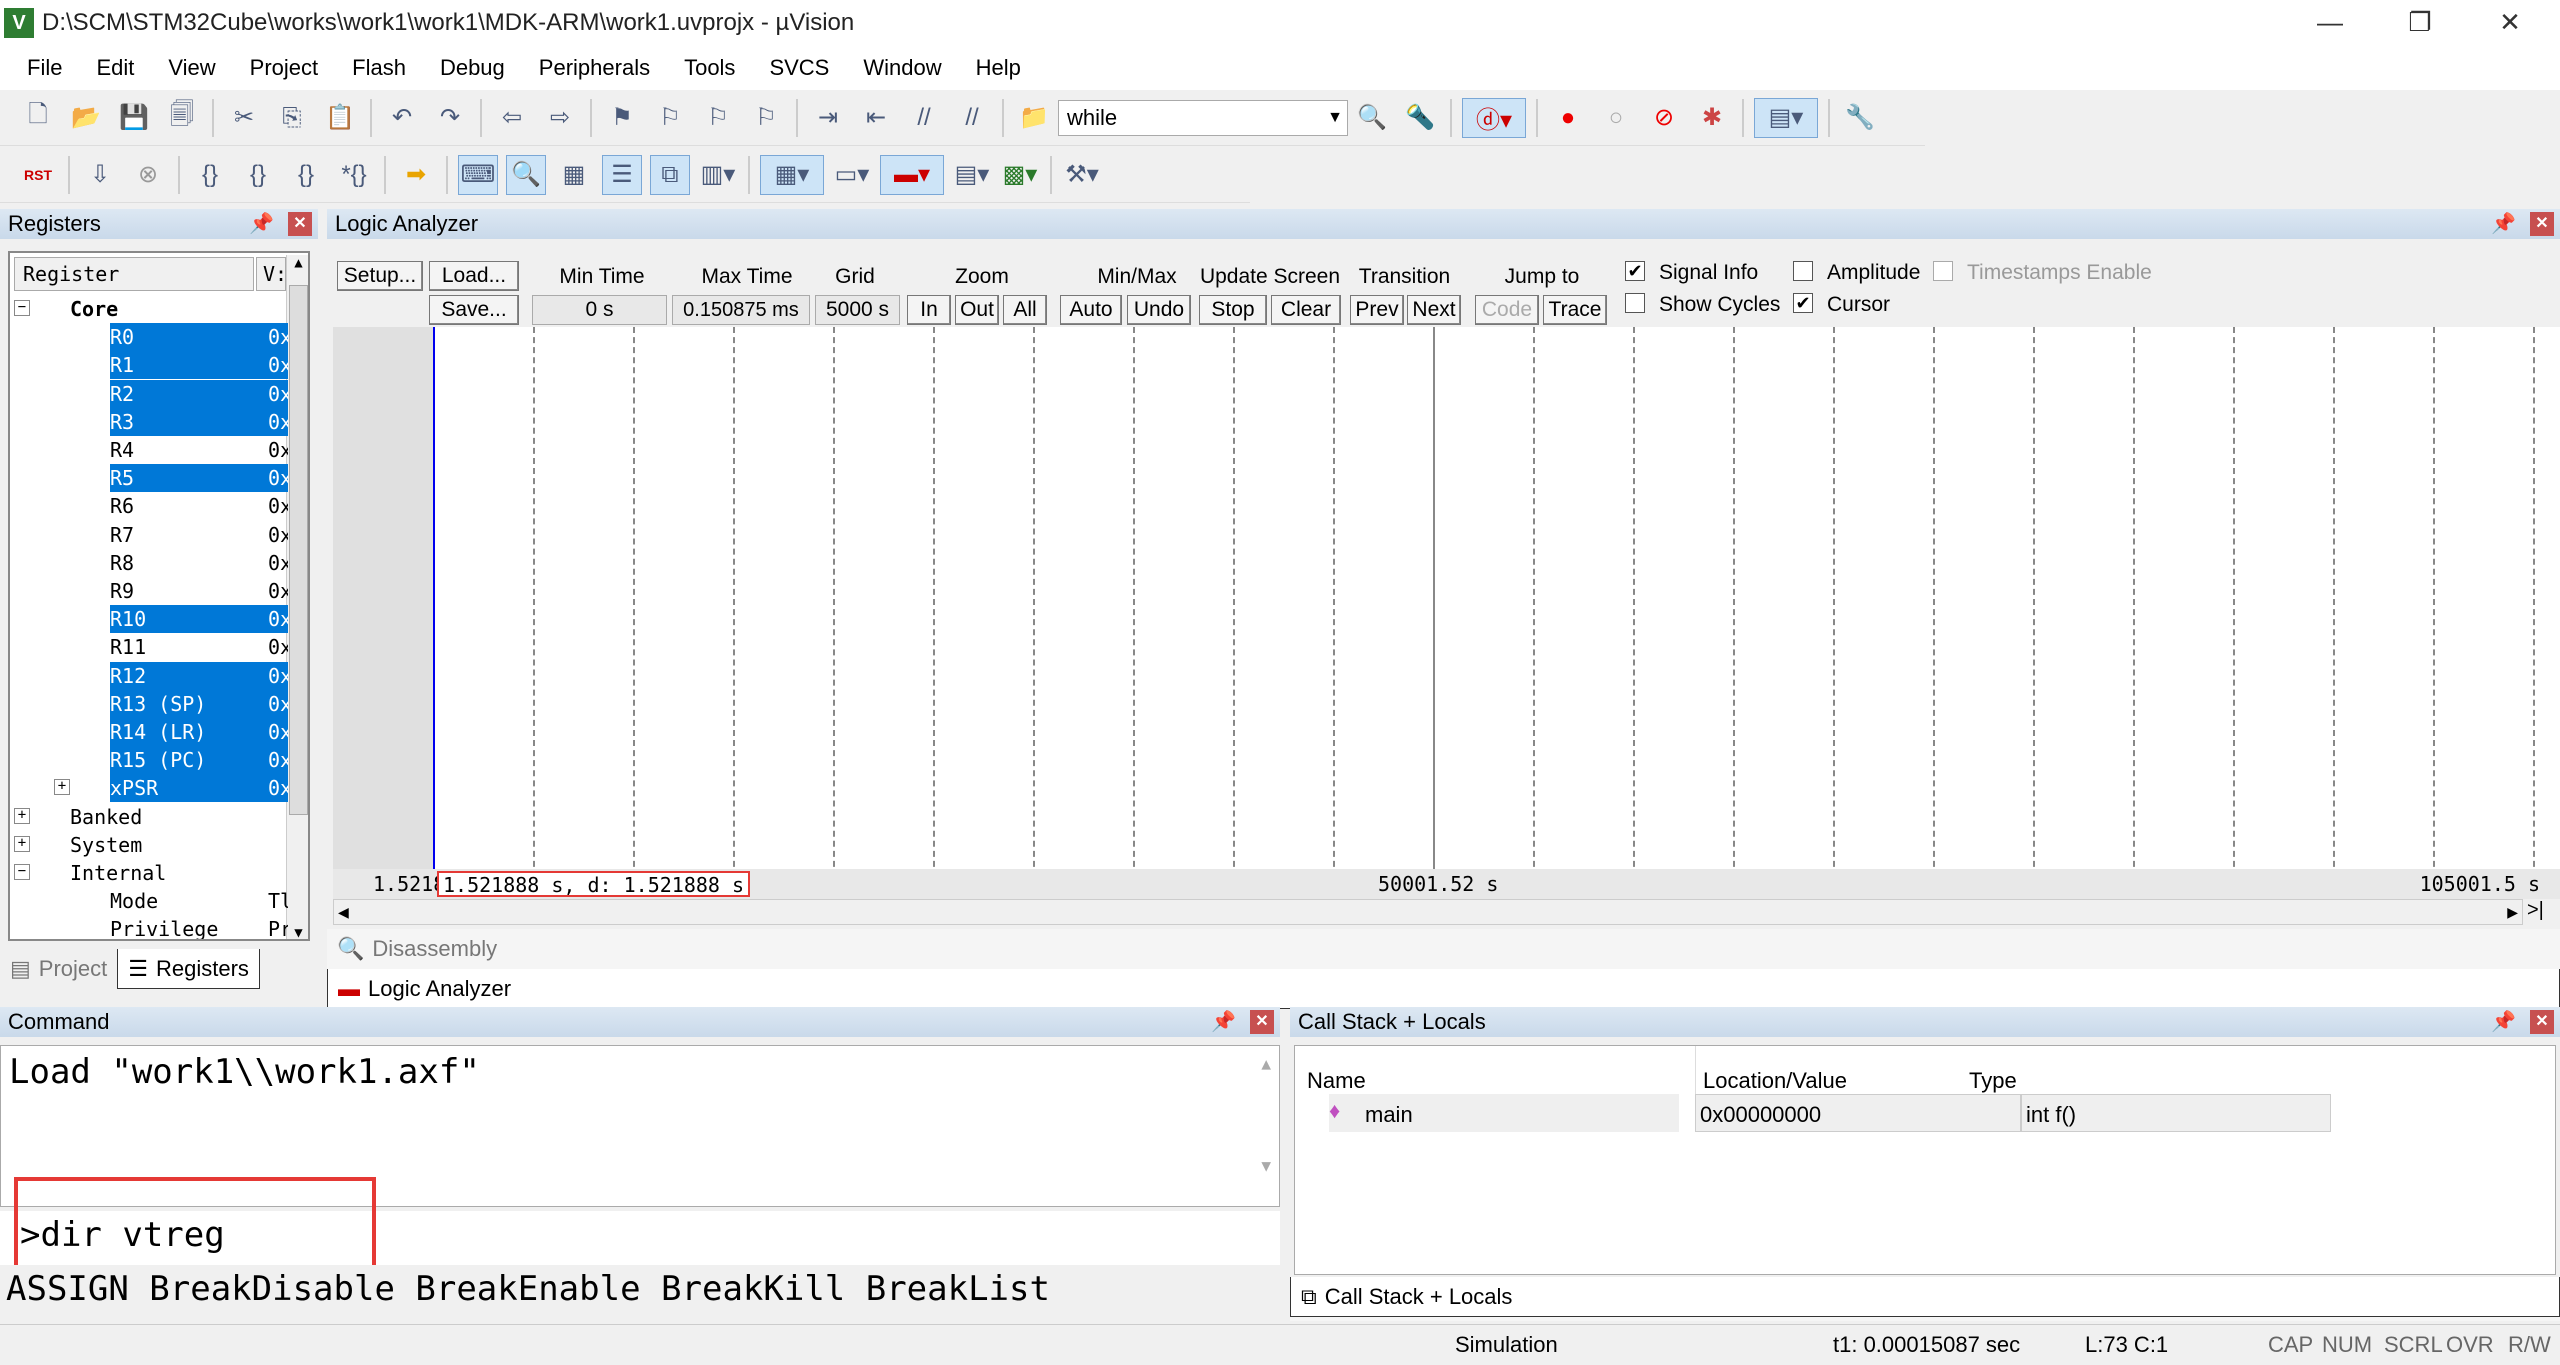  I want to click on menu-debug: Debug, so click(472, 68).